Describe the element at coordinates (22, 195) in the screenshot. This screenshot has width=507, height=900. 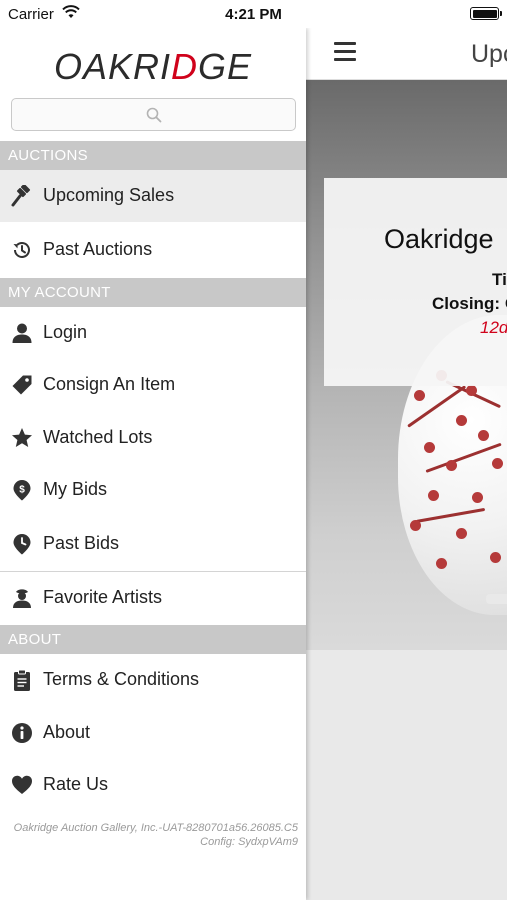
I see `gavel-icon` at that location.